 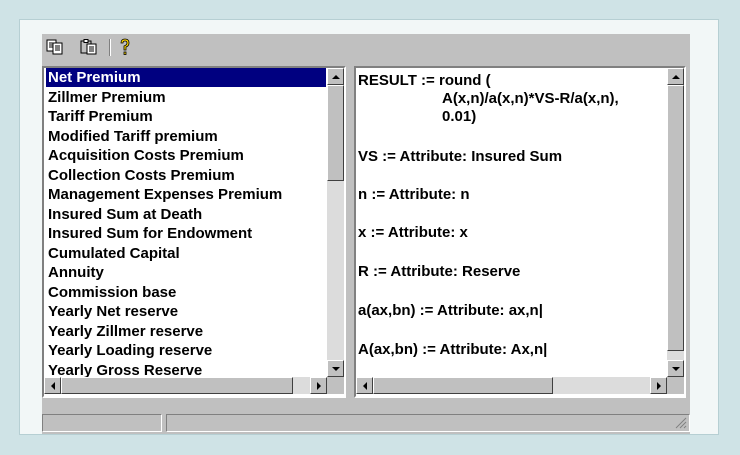 I want to click on list-item-zillmer-premium: Zillmer Premium, so click(x=106, y=97).